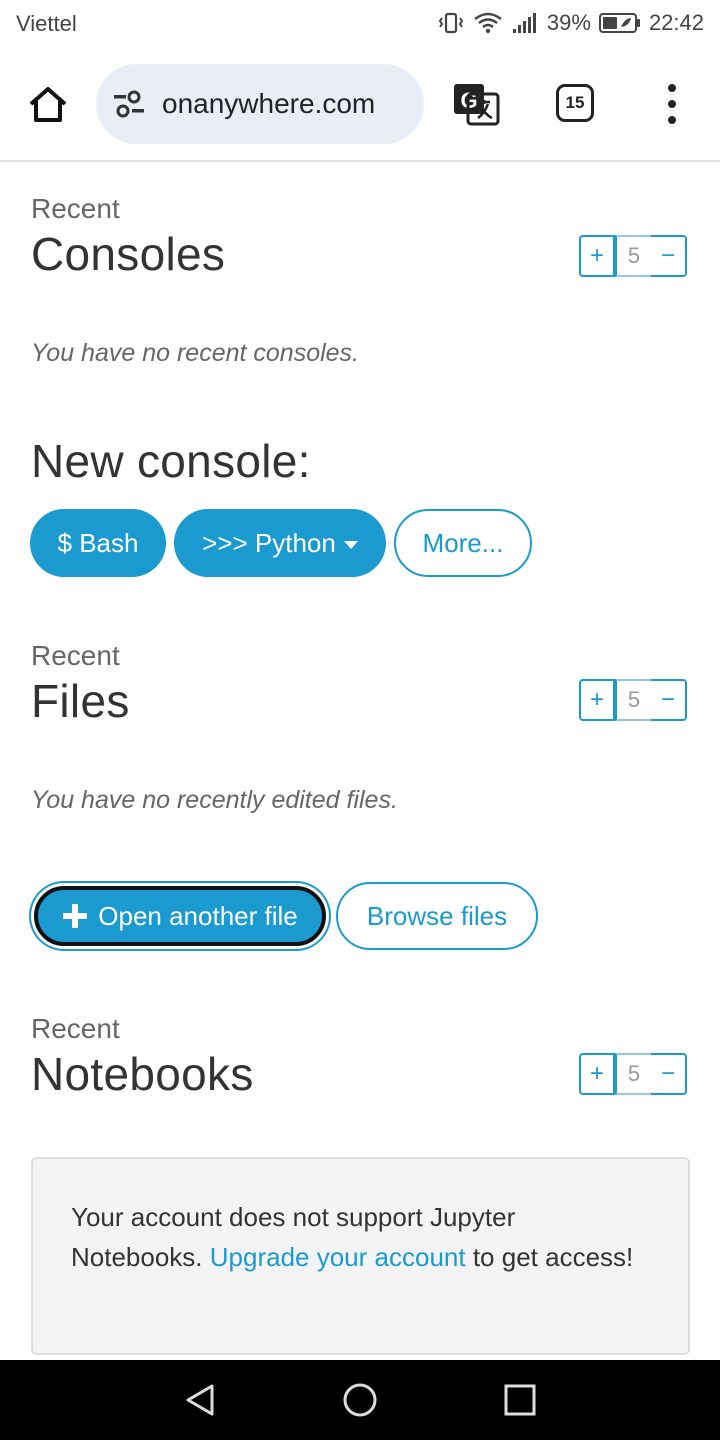 Image resolution: width=720 pixels, height=1440 pixels. What do you see at coordinates (524, 23) in the screenshot?
I see `signal-icon` at bounding box center [524, 23].